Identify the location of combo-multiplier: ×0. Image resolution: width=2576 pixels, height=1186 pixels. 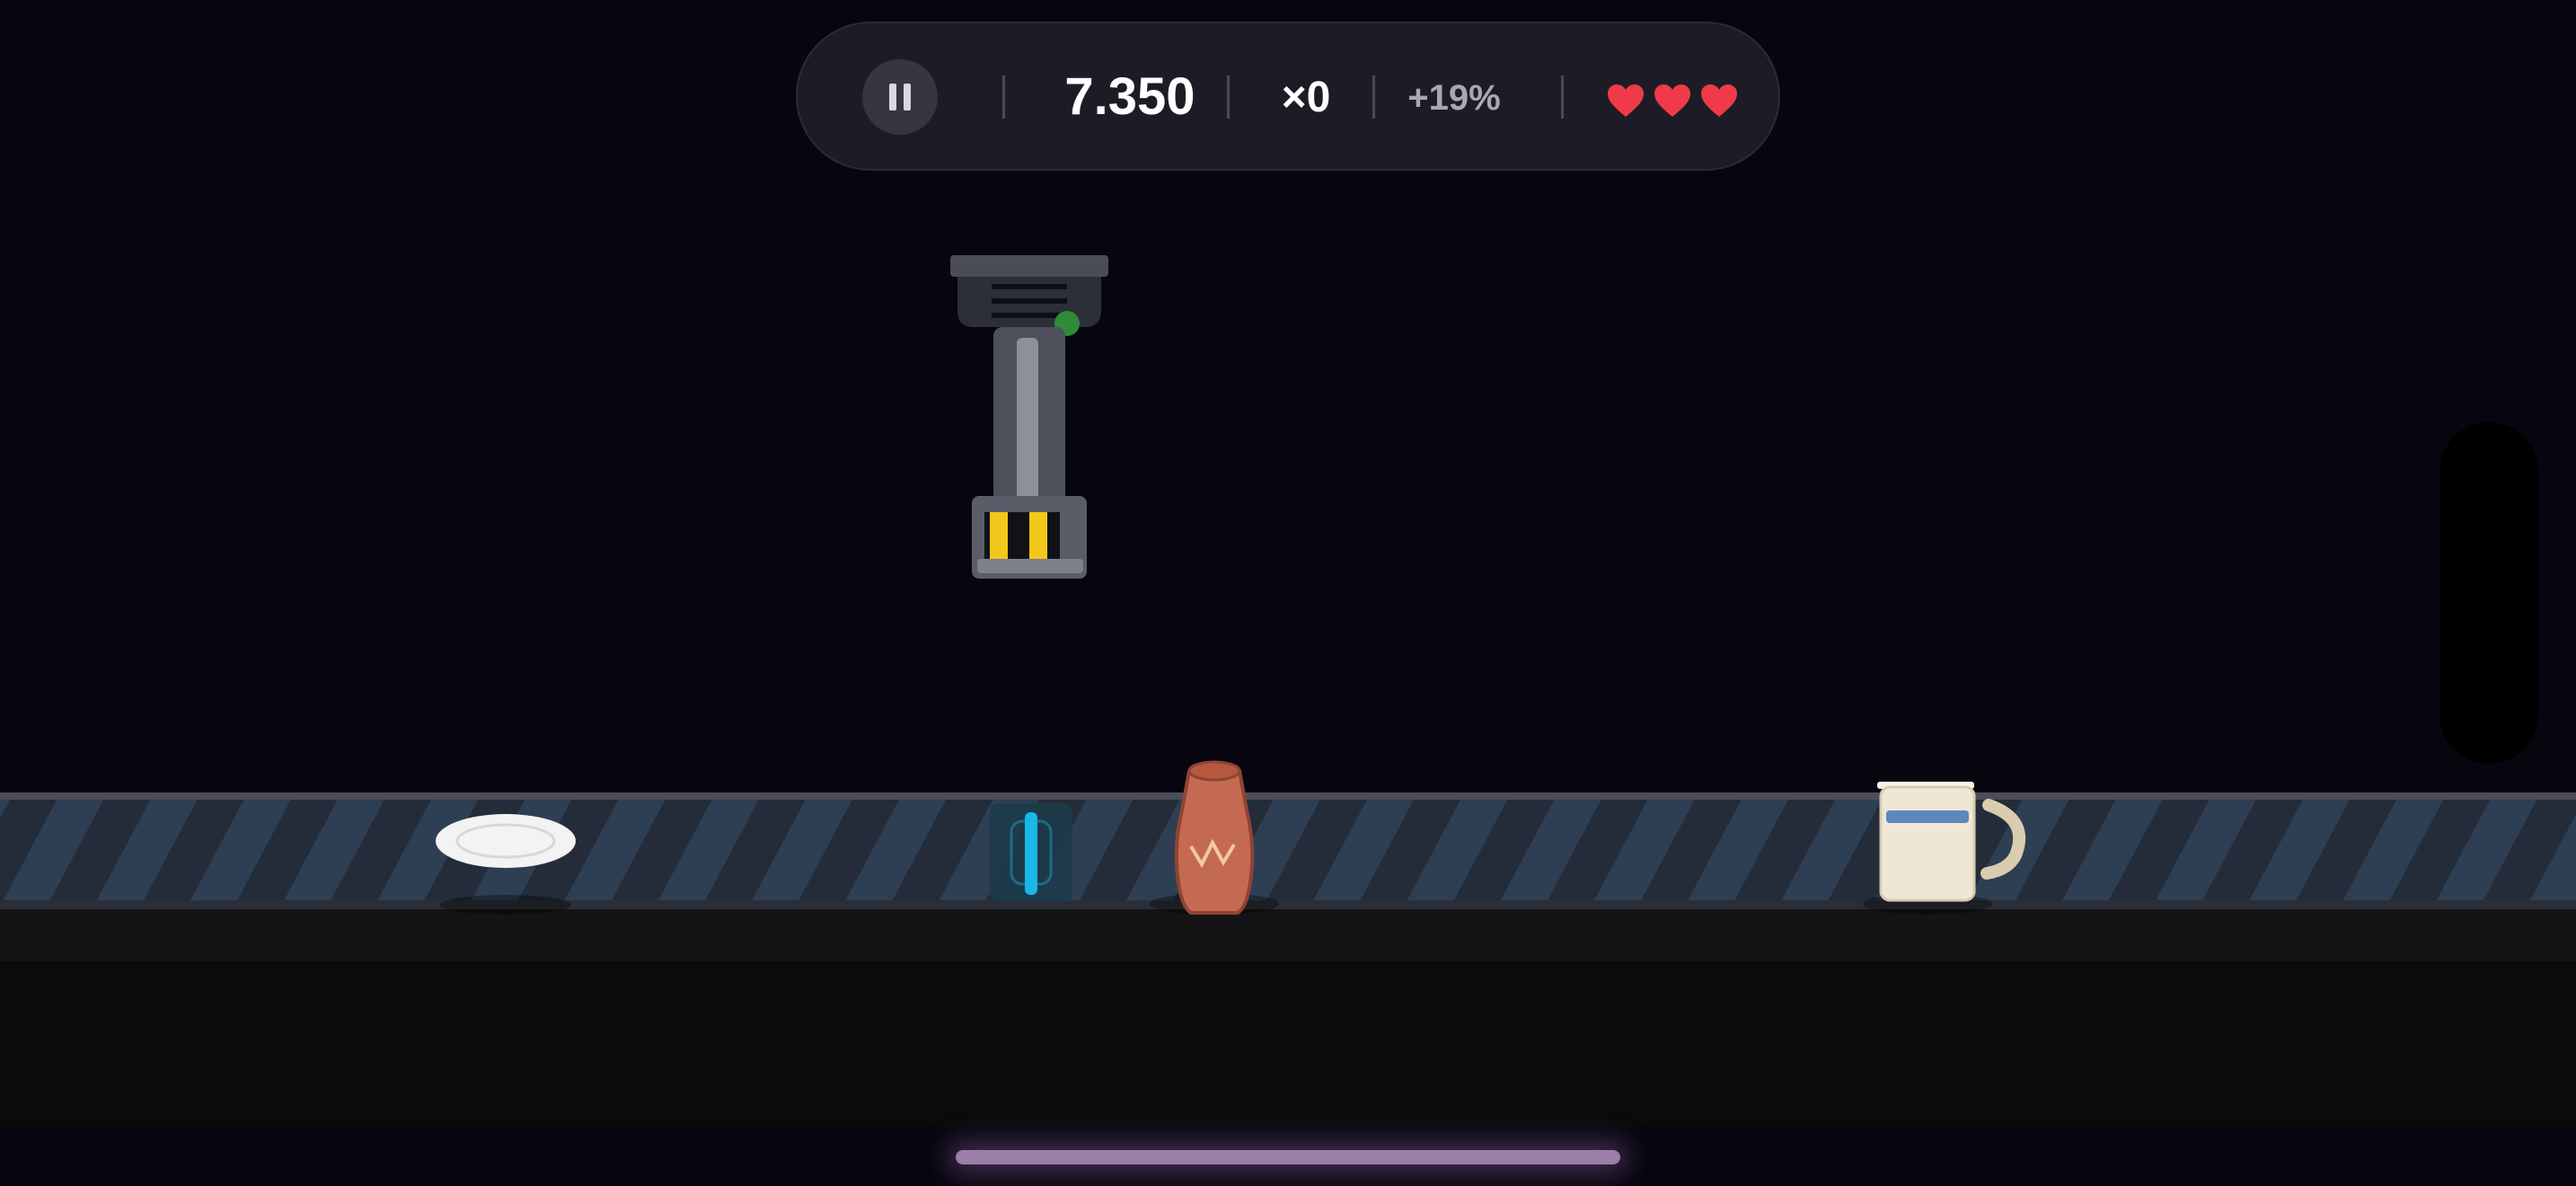
(1306, 97).